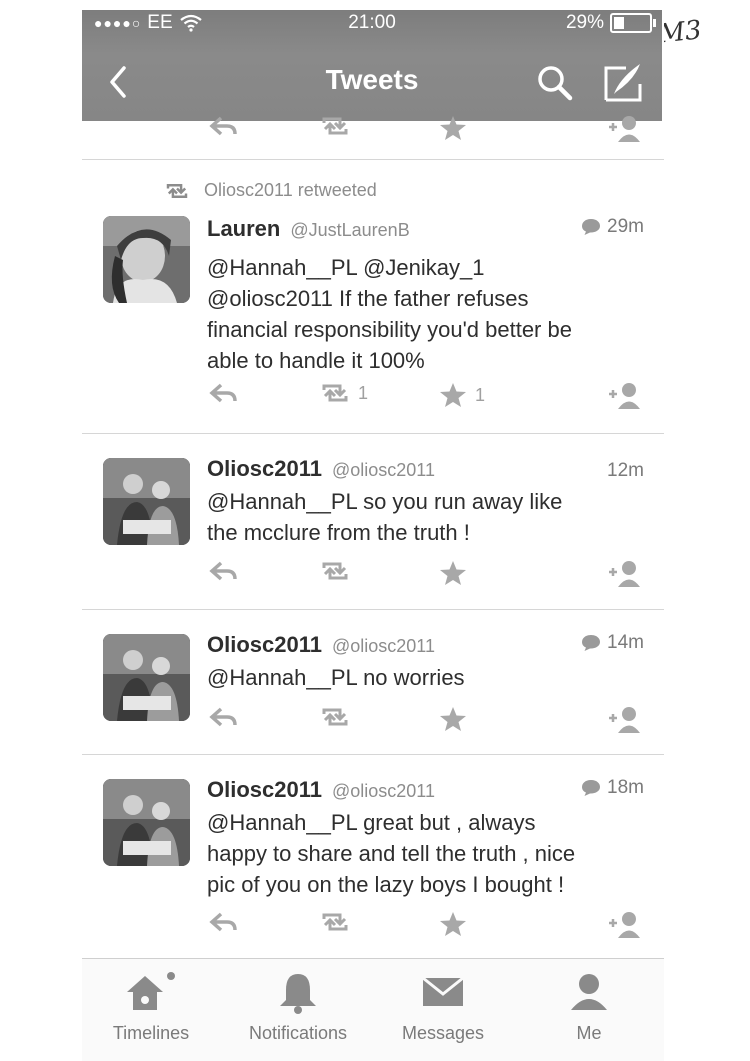  I want to click on envelope-icon, so click(443, 991).